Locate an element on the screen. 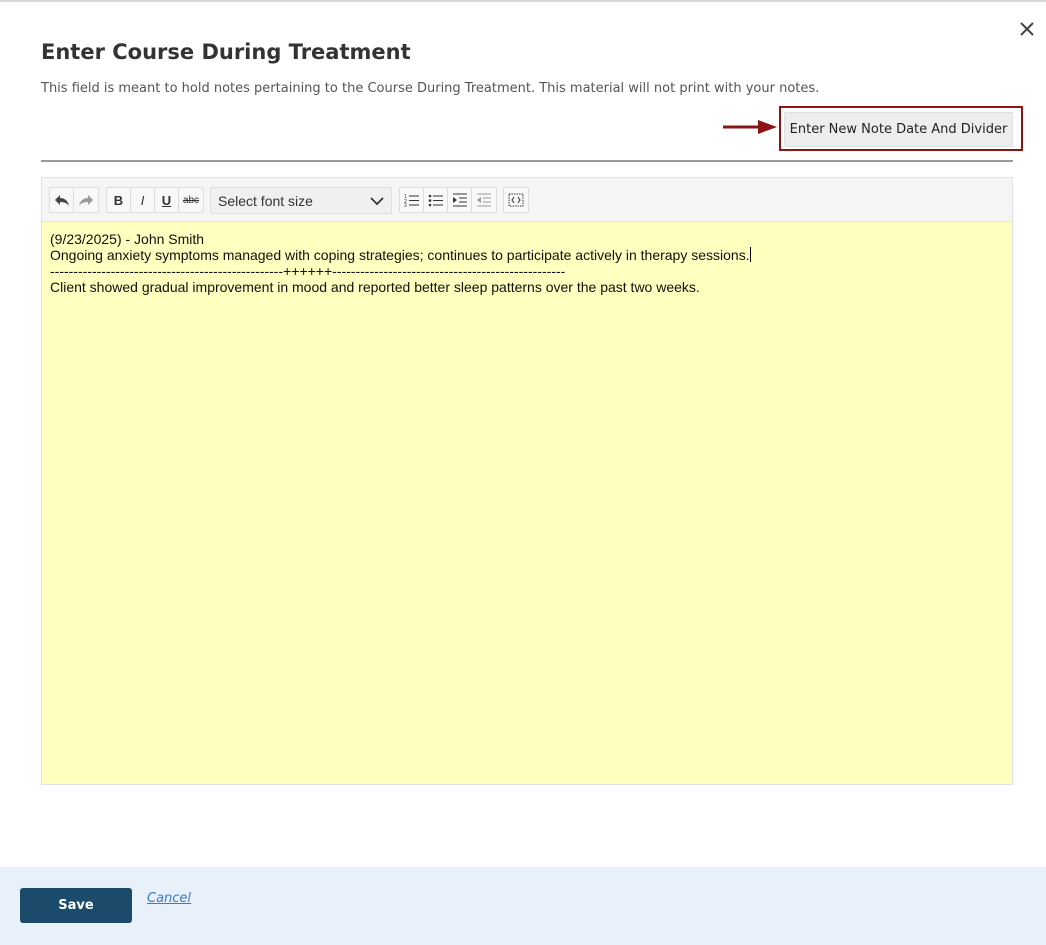 The width and height of the screenshot is (1046, 945). history-group is located at coordinates (74, 200).